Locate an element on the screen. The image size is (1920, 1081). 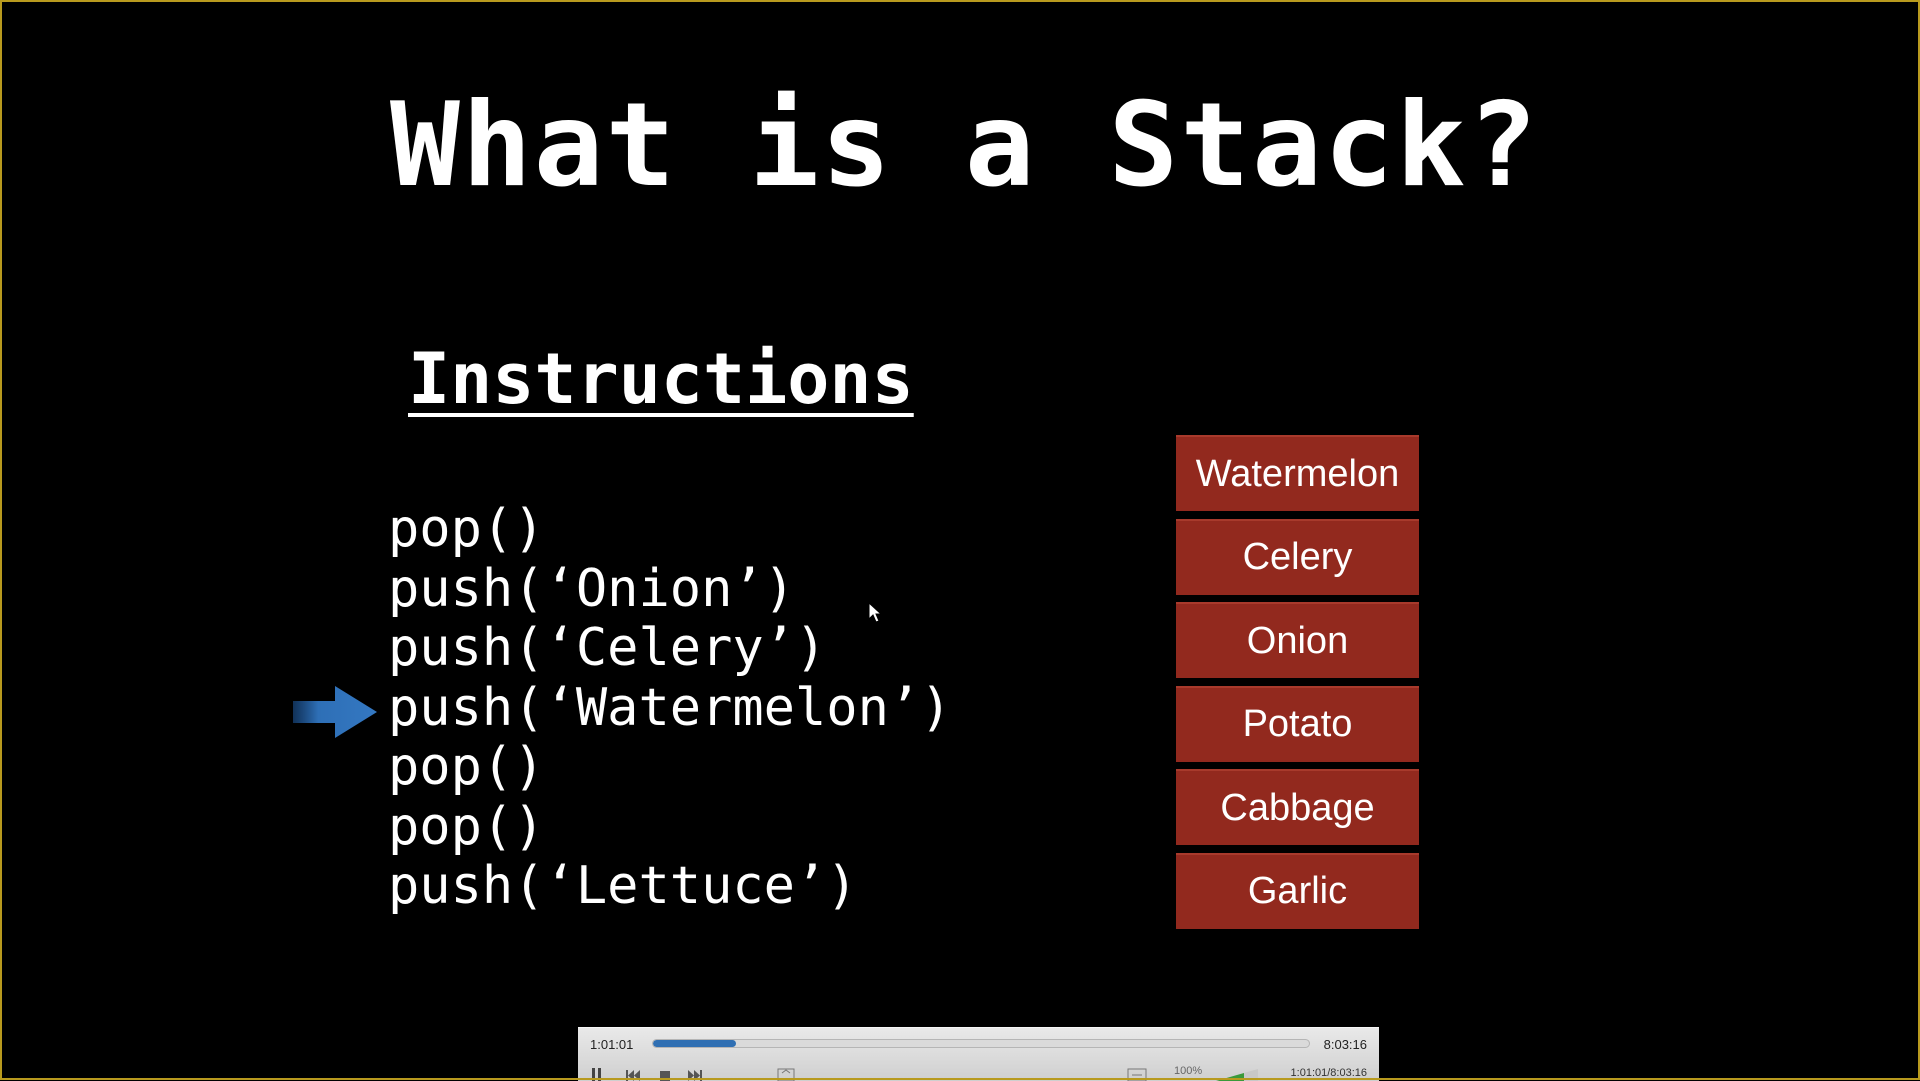
instructions-heading: Instructions is located at coordinates (661, 379).